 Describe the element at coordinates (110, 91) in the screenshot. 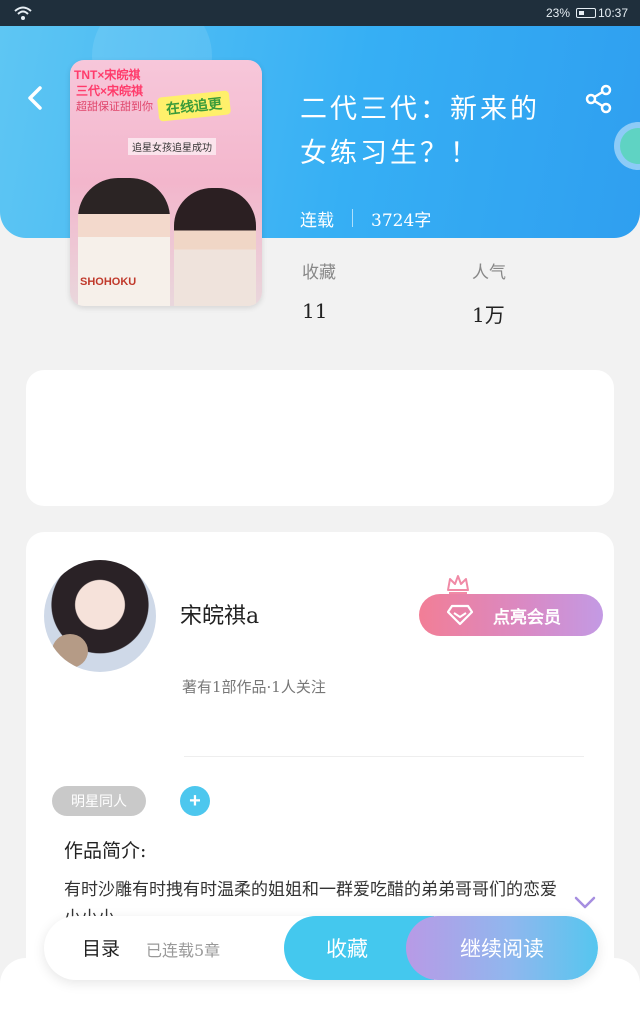

I see `cover-text: 三代×宋皖祺` at that location.